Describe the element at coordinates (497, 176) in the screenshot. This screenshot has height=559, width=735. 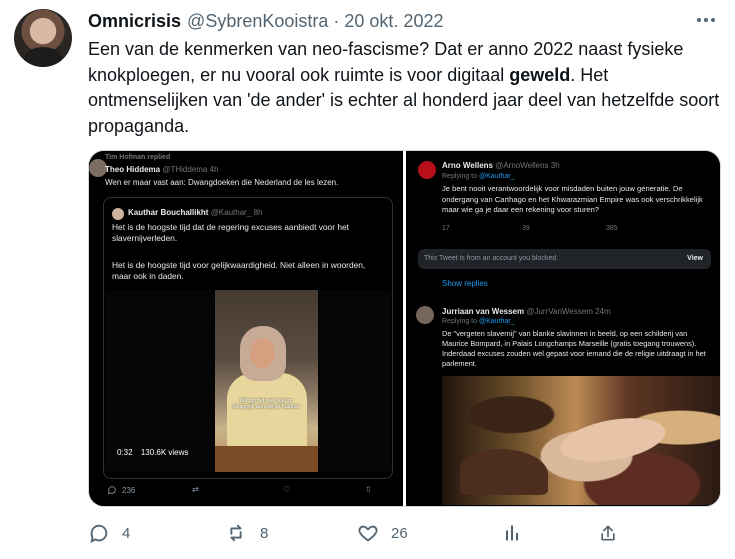
I see `right-replying-handle-1: @Kauthar_` at that location.